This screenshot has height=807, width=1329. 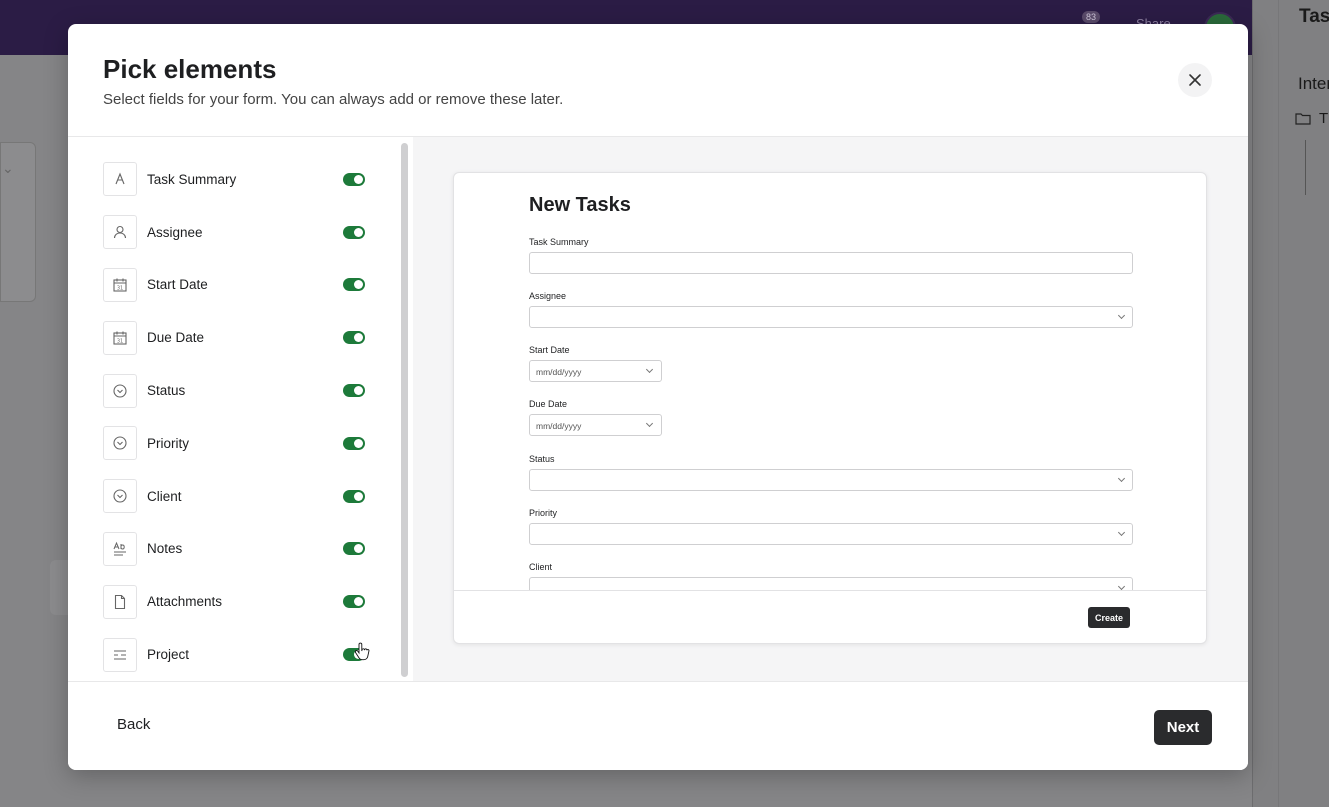 I want to click on notes-toggle, so click(x=354, y=549).